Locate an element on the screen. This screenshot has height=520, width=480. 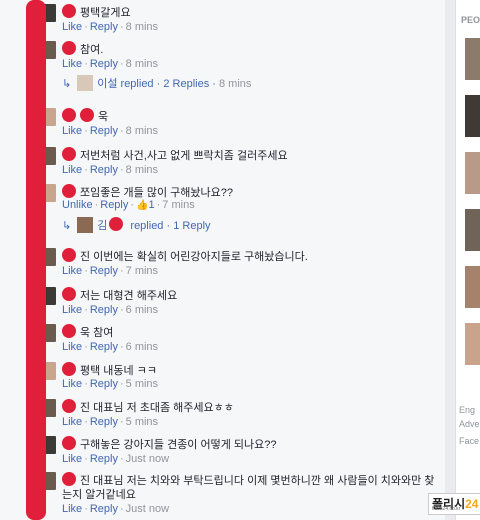
comment-body: 욱 참여 is located at coordinates (97, 333).